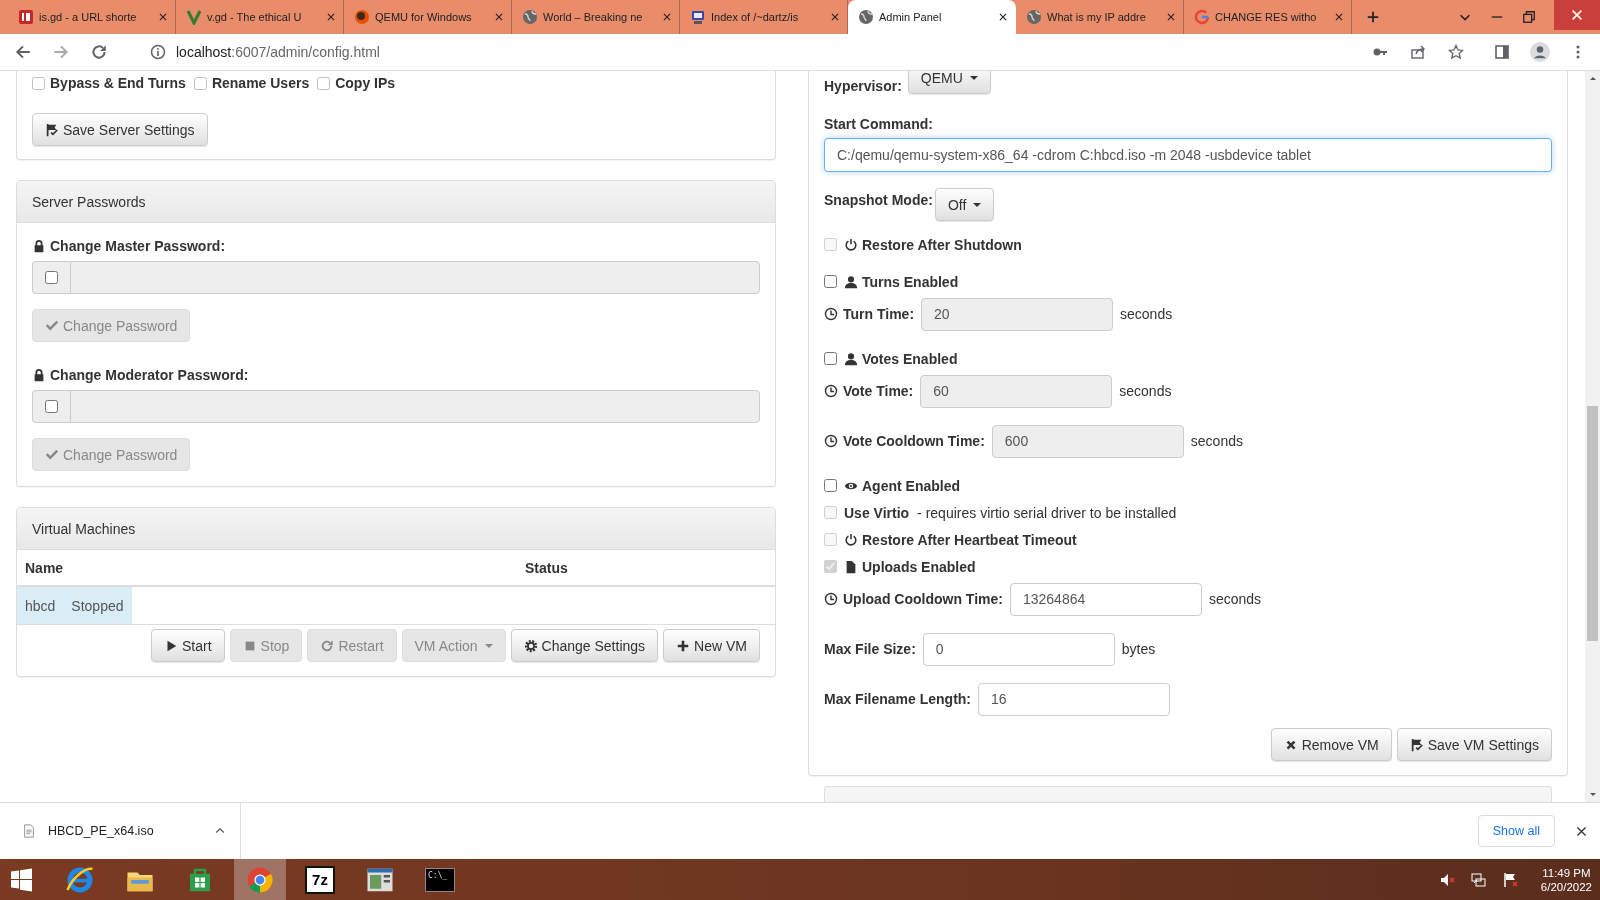 Image resolution: width=1600 pixels, height=900 pixels. I want to click on terminal-prompt-label: C:\_, so click(440, 879).